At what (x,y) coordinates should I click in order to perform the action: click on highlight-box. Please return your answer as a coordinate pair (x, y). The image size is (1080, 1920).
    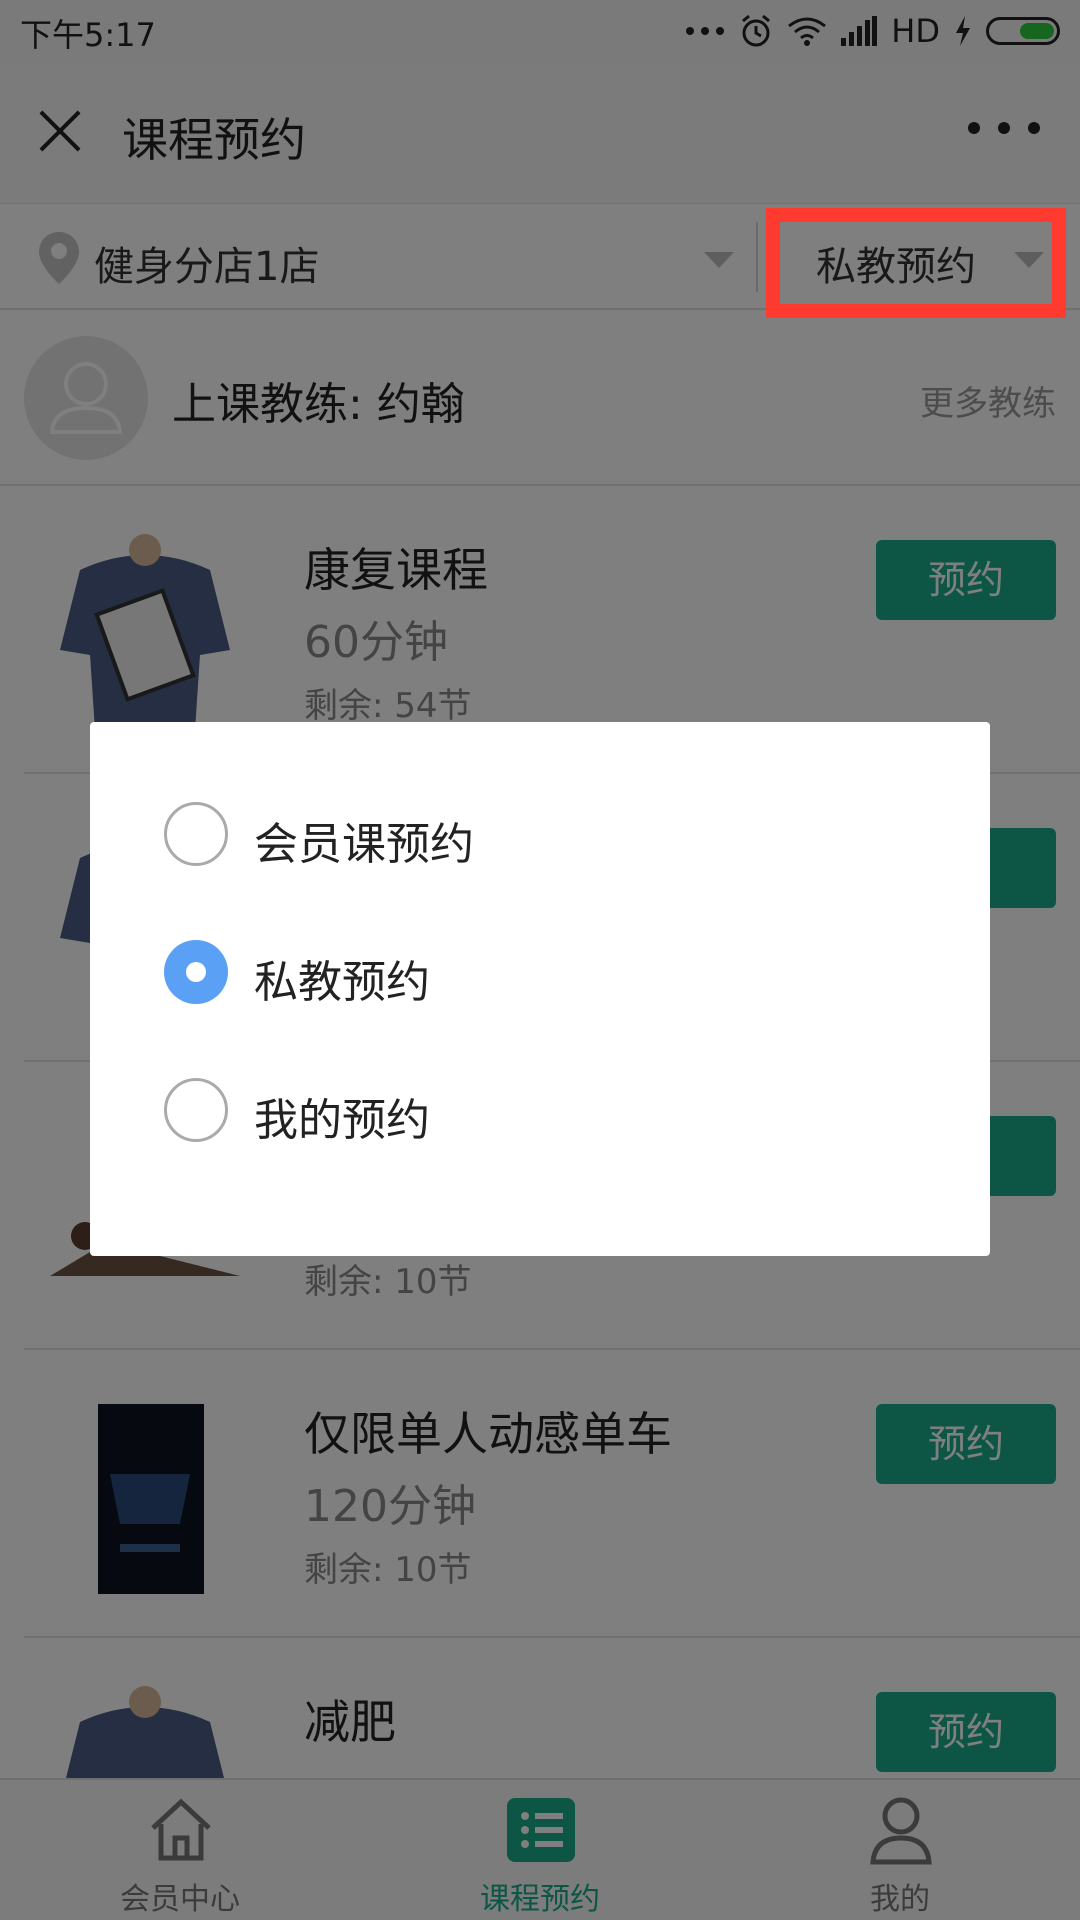
    Looking at the image, I should click on (916, 263).